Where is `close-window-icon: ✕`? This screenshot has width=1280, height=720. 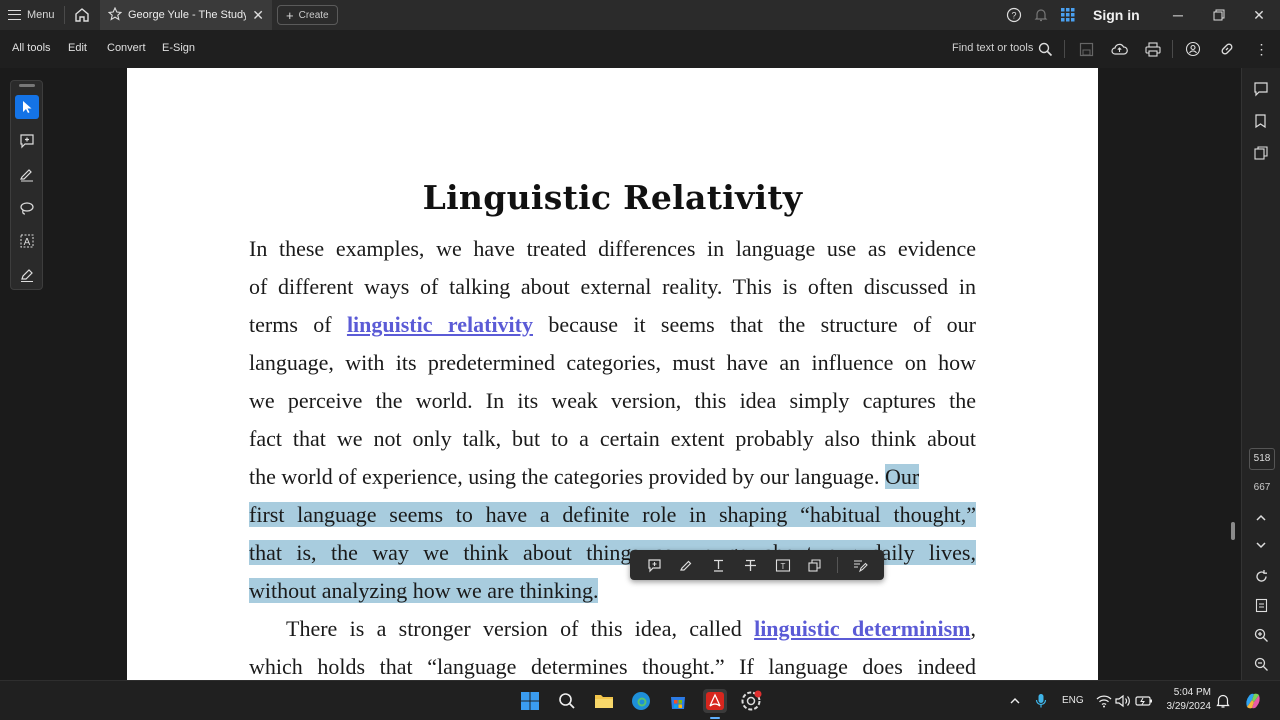 close-window-icon: ✕ is located at coordinates (1259, 15).